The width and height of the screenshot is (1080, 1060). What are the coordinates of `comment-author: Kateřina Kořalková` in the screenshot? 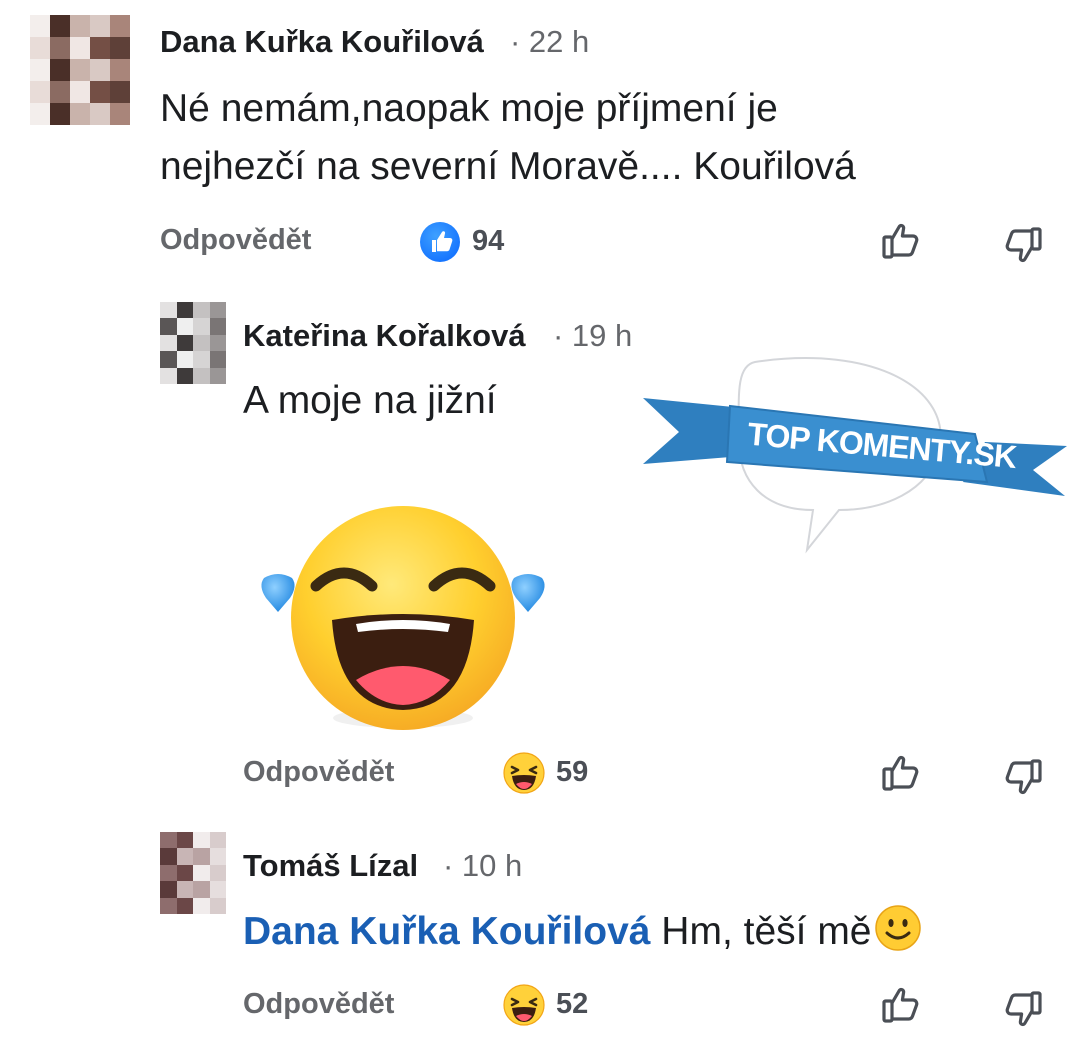 It's located at (384, 336).